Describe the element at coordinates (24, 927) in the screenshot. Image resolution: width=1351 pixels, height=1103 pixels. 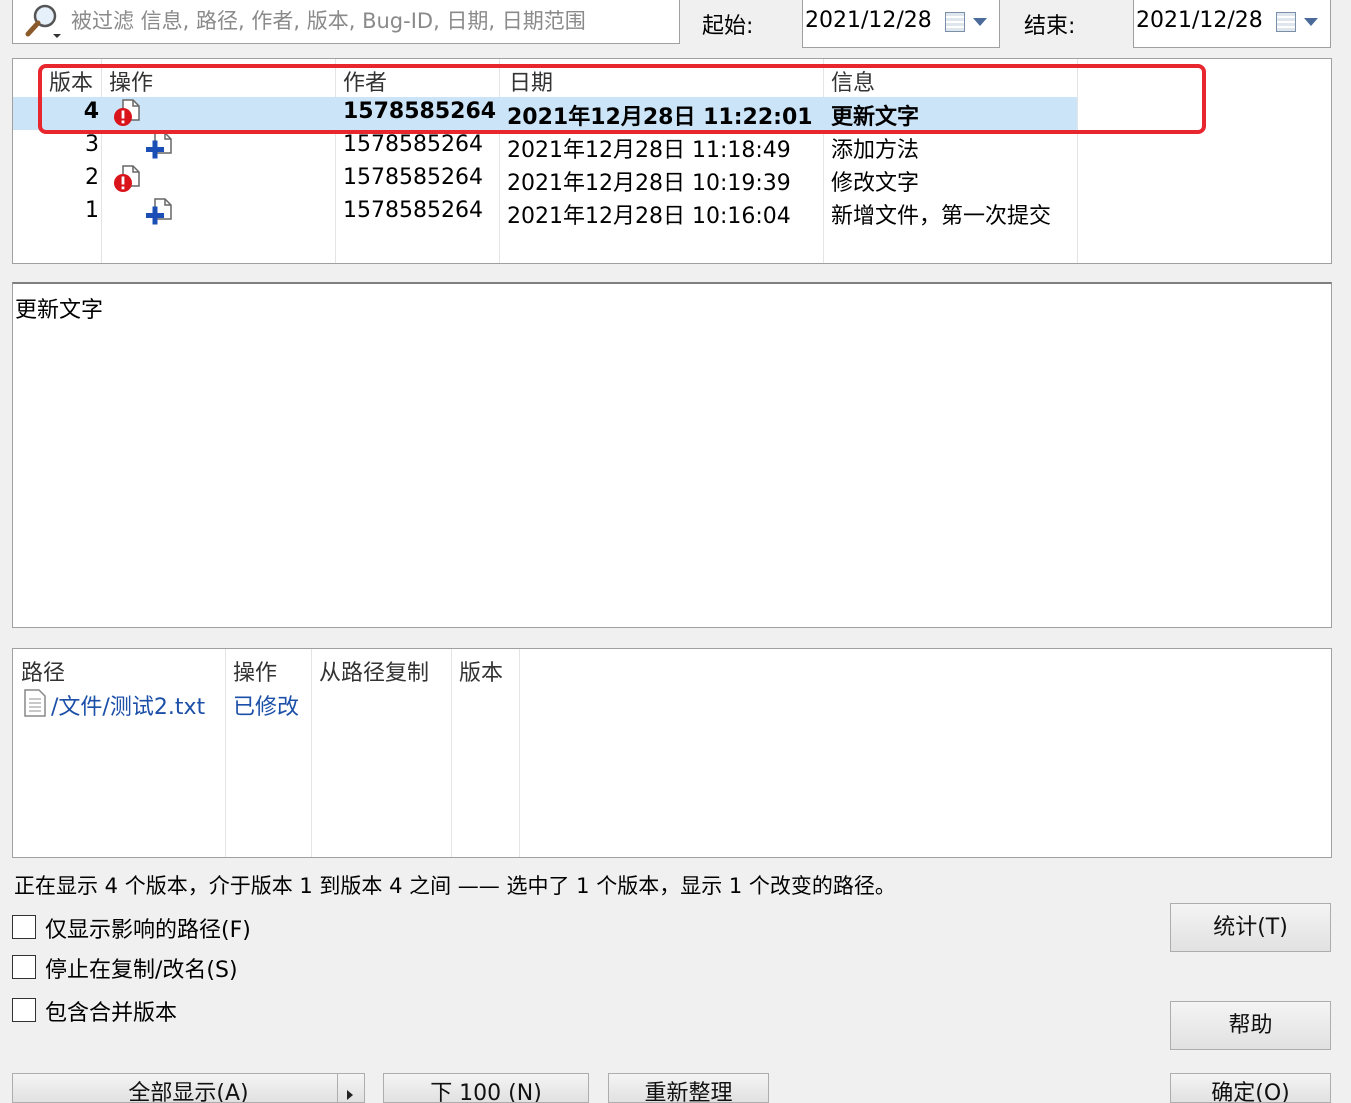
I see `affected-paths-checkbox` at that location.